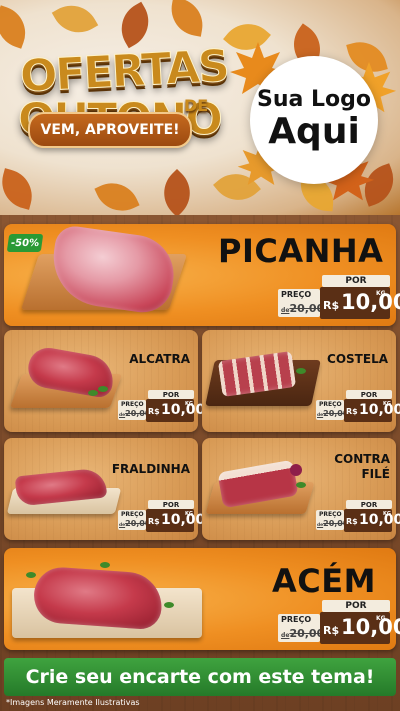 The height and width of the screenshot is (711, 400). I want to click on product-name-line1: CONTRA, so click(362, 459).